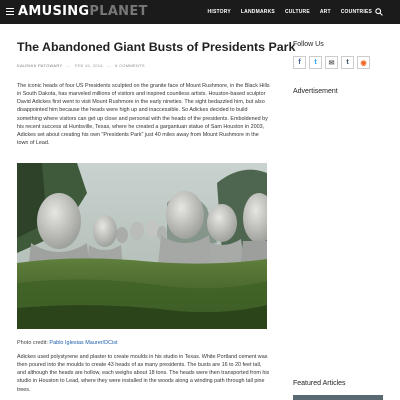  I want to click on nav-history: HISTORY, so click(219, 12).